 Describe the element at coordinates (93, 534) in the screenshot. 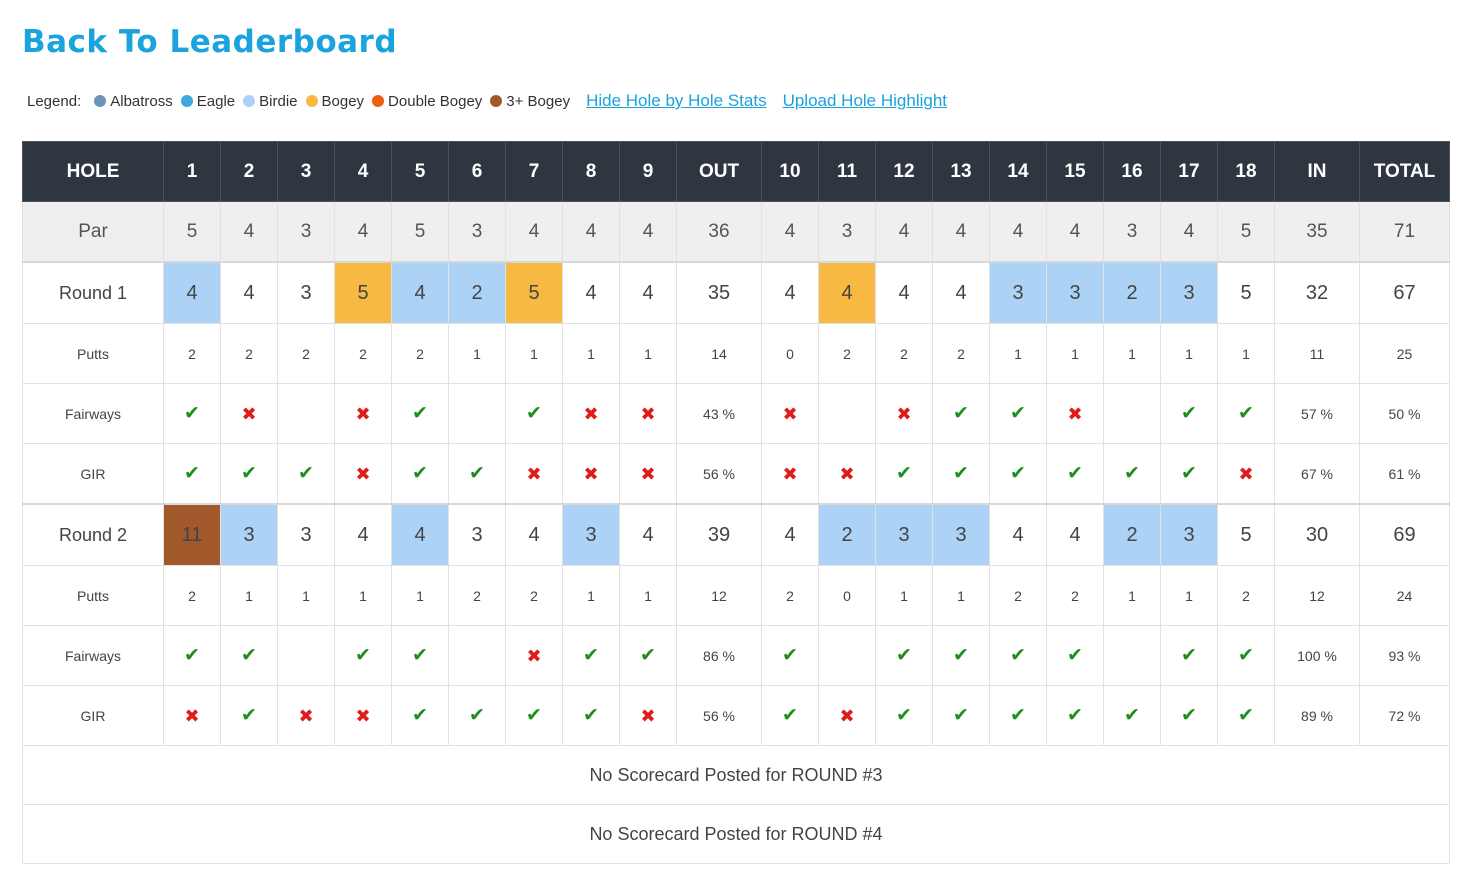

I see `round-label: Round 2` at that location.